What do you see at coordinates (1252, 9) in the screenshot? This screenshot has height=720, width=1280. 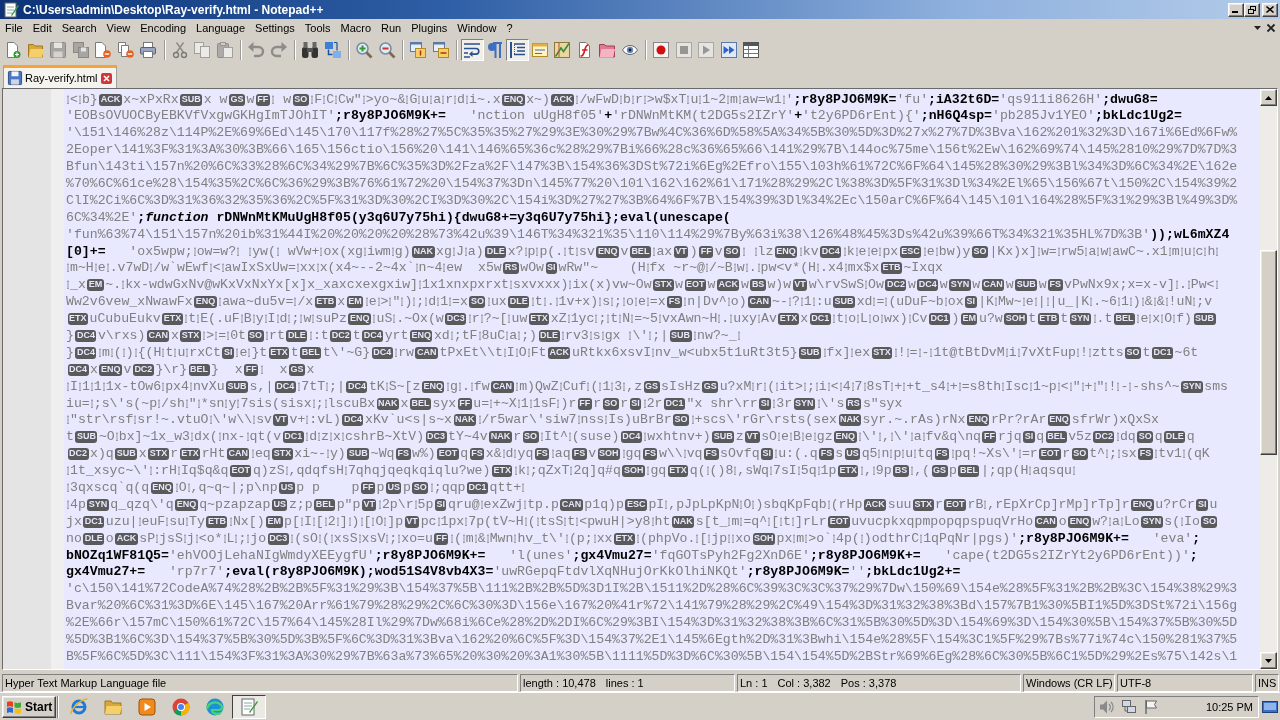 I see `restore-button` at bounding box center [1252, 9].